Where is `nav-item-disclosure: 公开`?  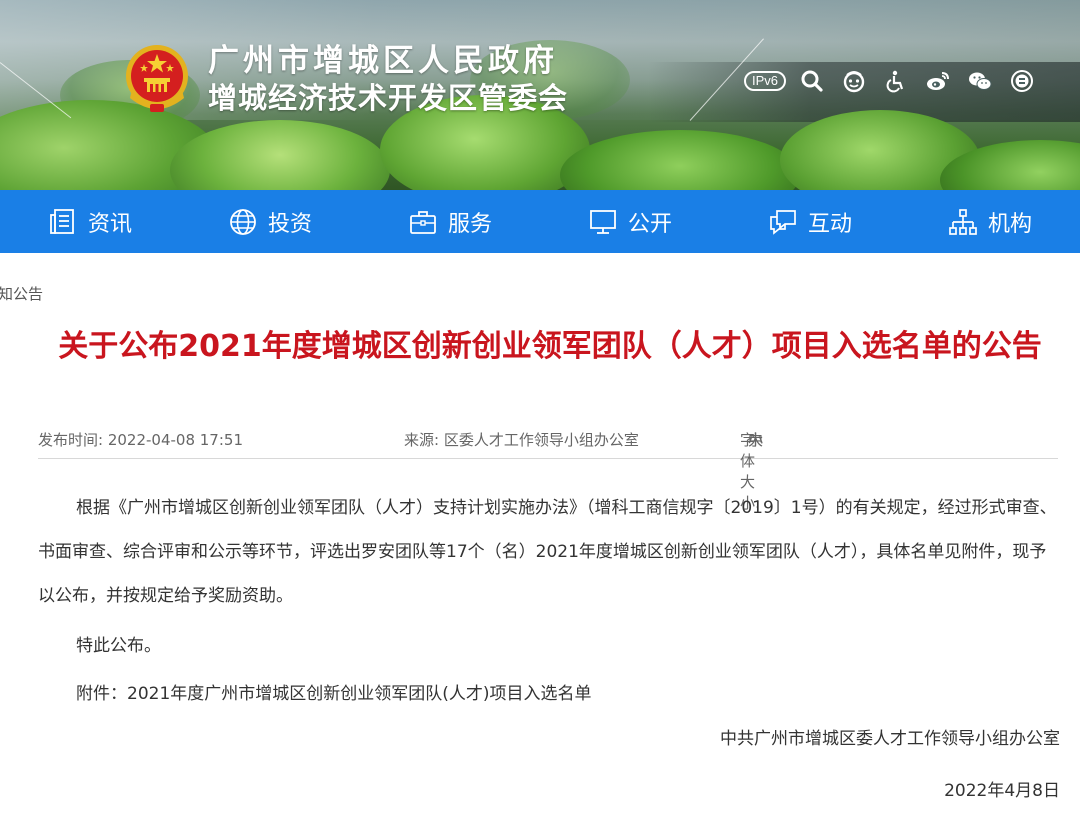
nav-item-disclosure: 公开 is located at coordinates (630, 221).